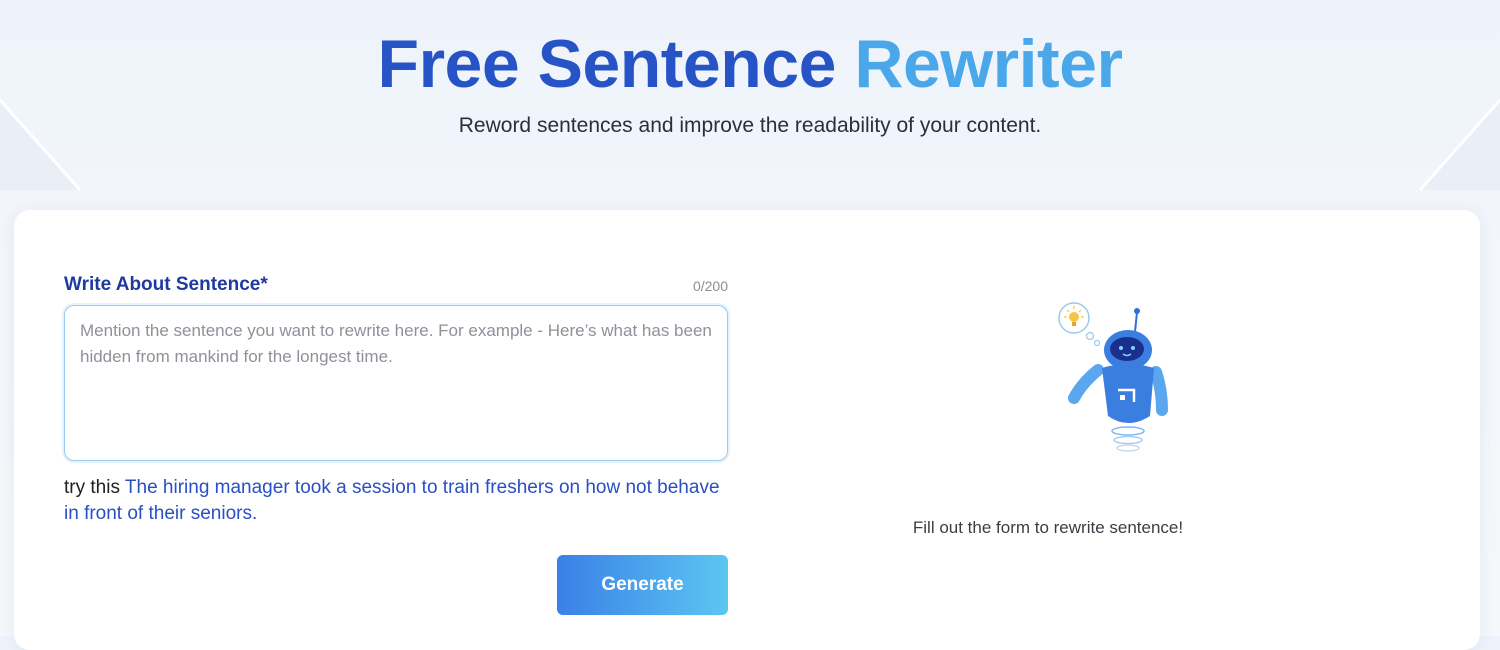 The height and width of the screenshot is (650, 1500). Describe the element at coordinates (607, 64) in the screenshot. I see `page-title-part1: Free Sentence` at that location.